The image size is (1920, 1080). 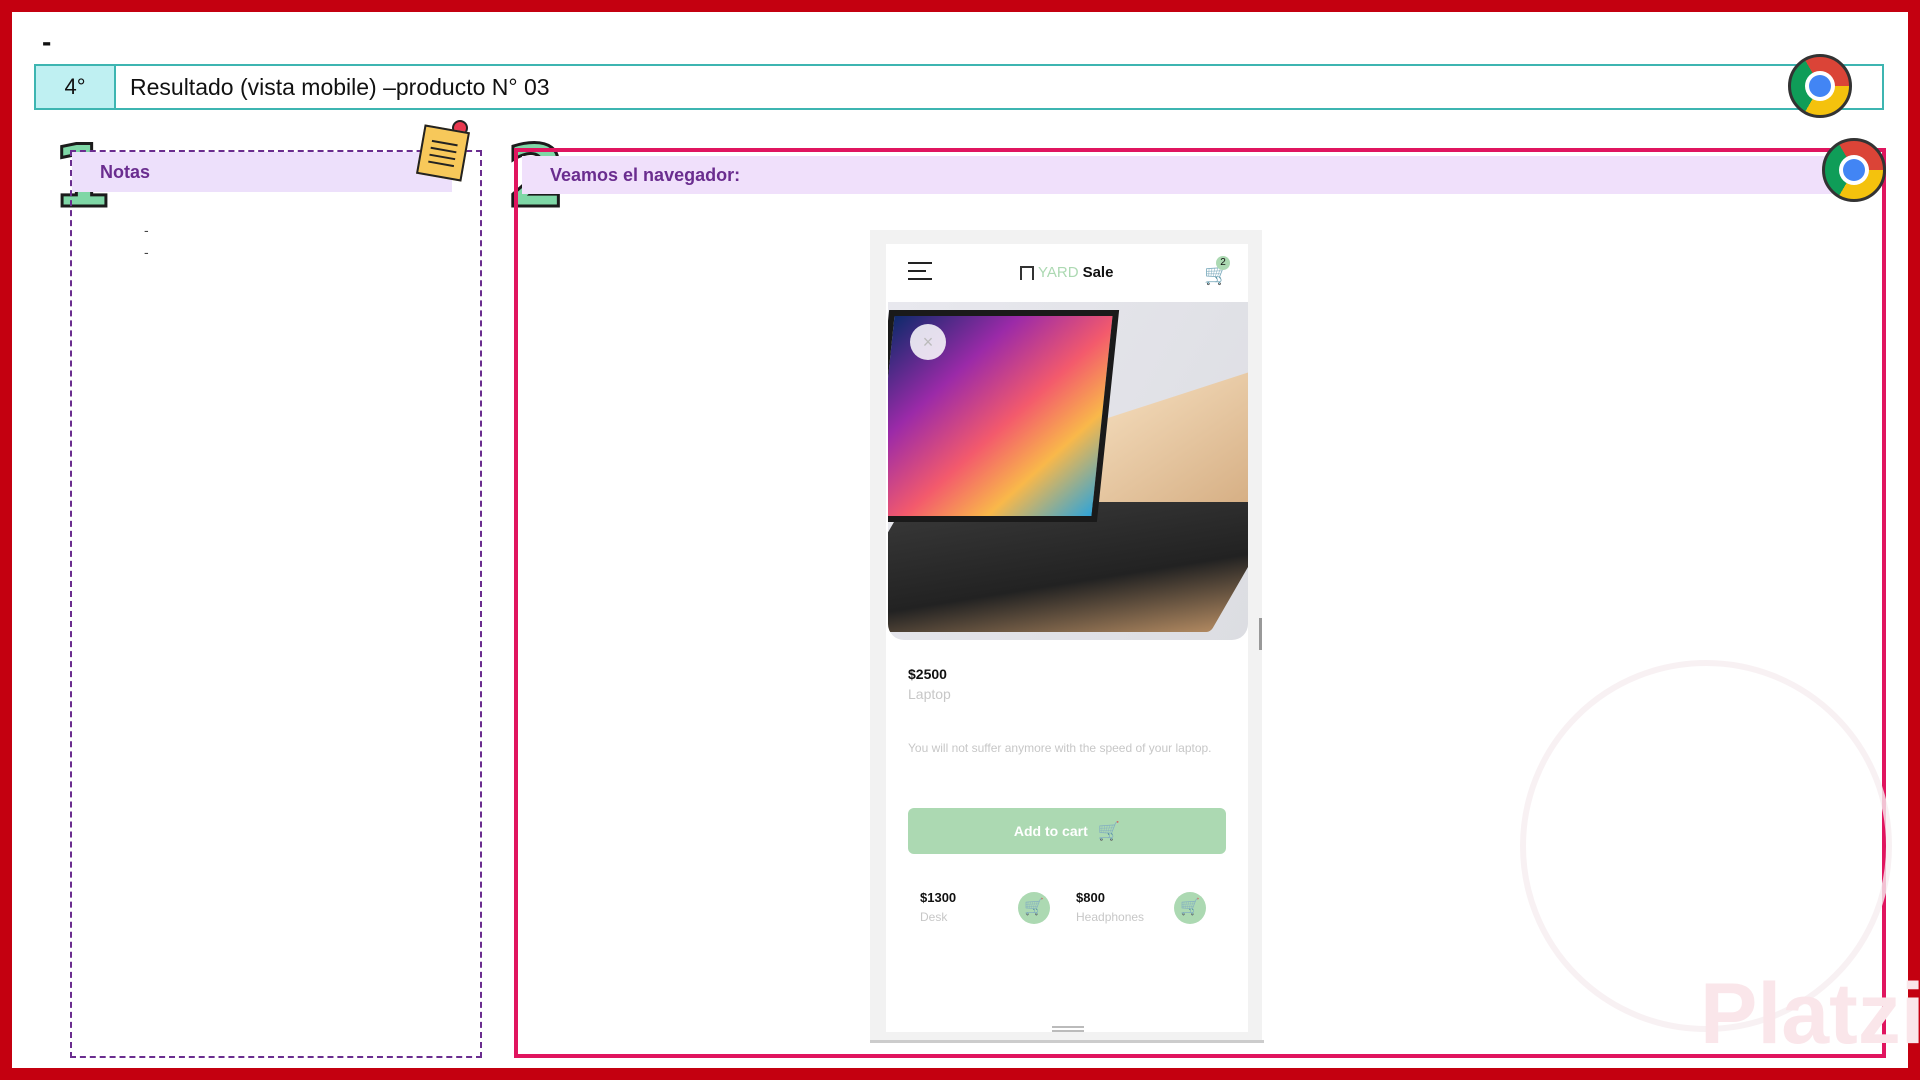 What do you see at coordinates (1027, 272) in the screenshot?
I see `logo-icon` at bounding box center [1027, 272].